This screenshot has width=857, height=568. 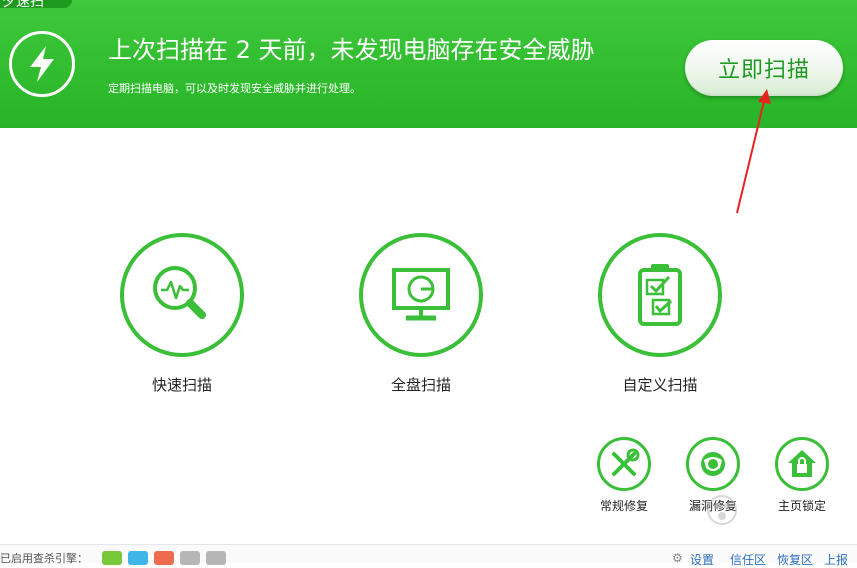 What do you see at coordinates (677, 558) in the screenshot?
I see `settings-gear-icon: ⚙` at bounding box center [677, 558].